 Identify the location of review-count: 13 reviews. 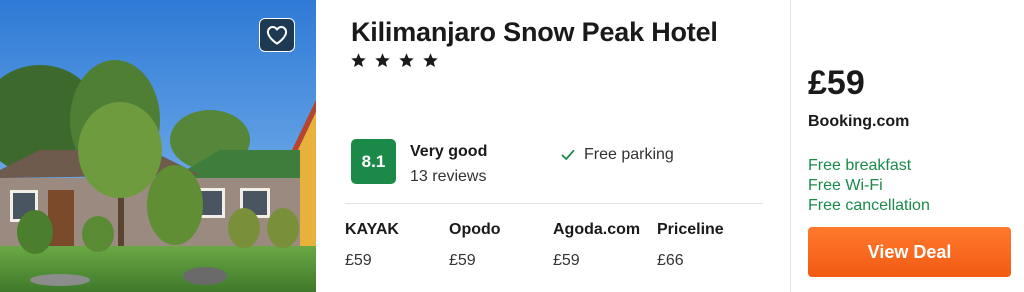
(448, 177).